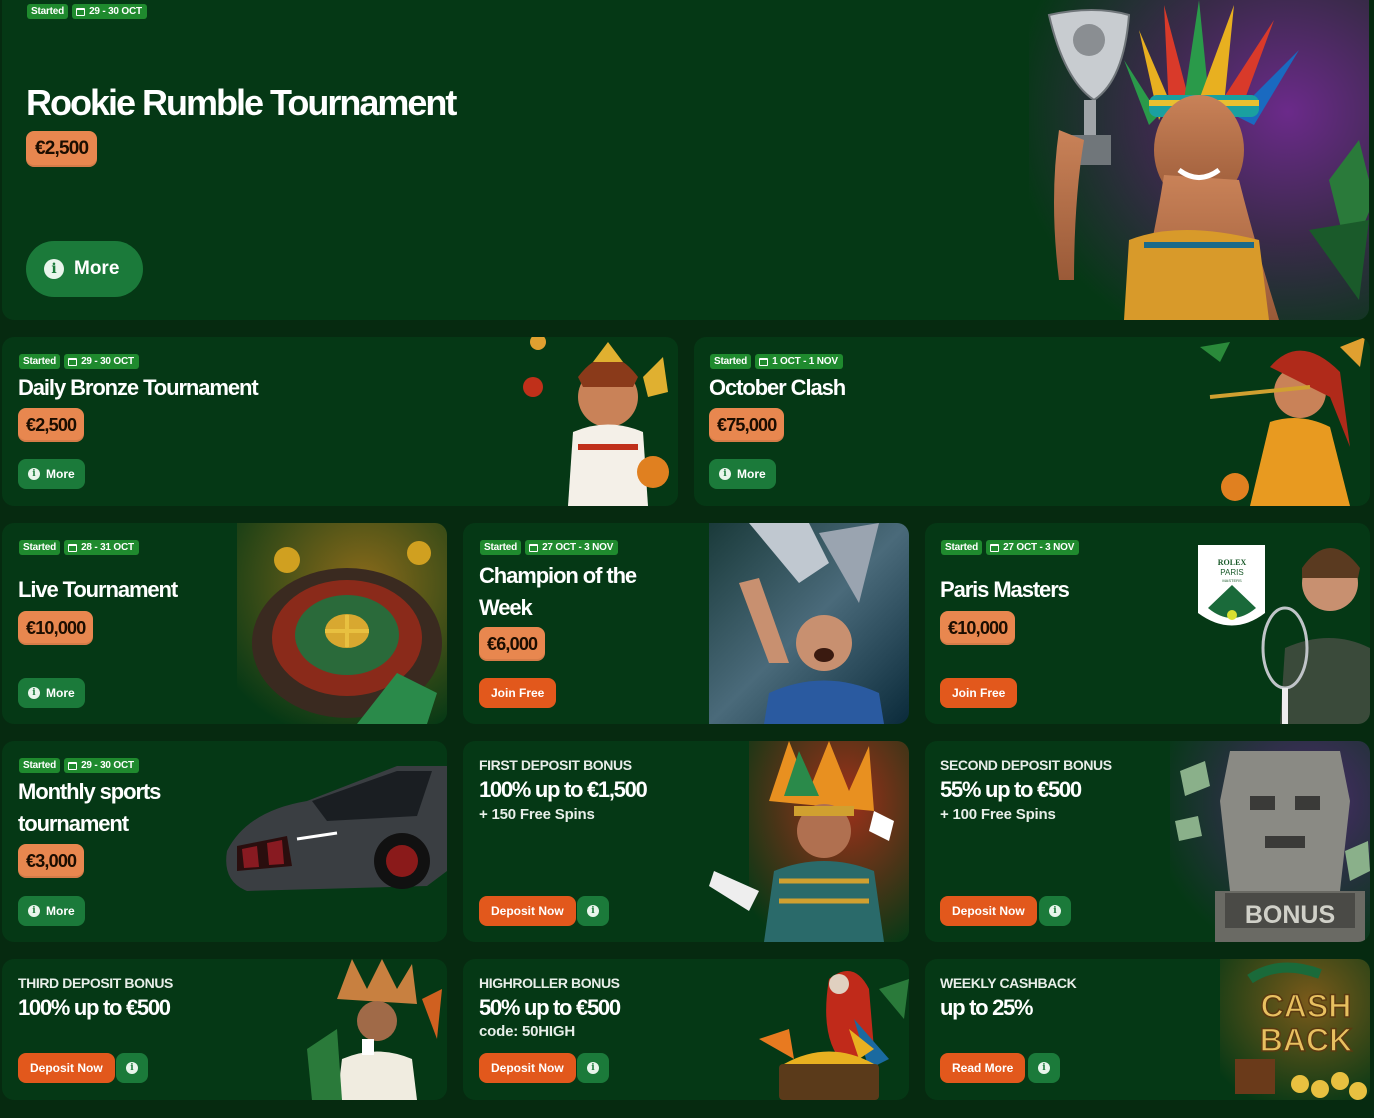  What do you see at coordinates (1290, 915) in the screenshot?
I see `svg-text: BONUS` at bounding box center [1290, 915].